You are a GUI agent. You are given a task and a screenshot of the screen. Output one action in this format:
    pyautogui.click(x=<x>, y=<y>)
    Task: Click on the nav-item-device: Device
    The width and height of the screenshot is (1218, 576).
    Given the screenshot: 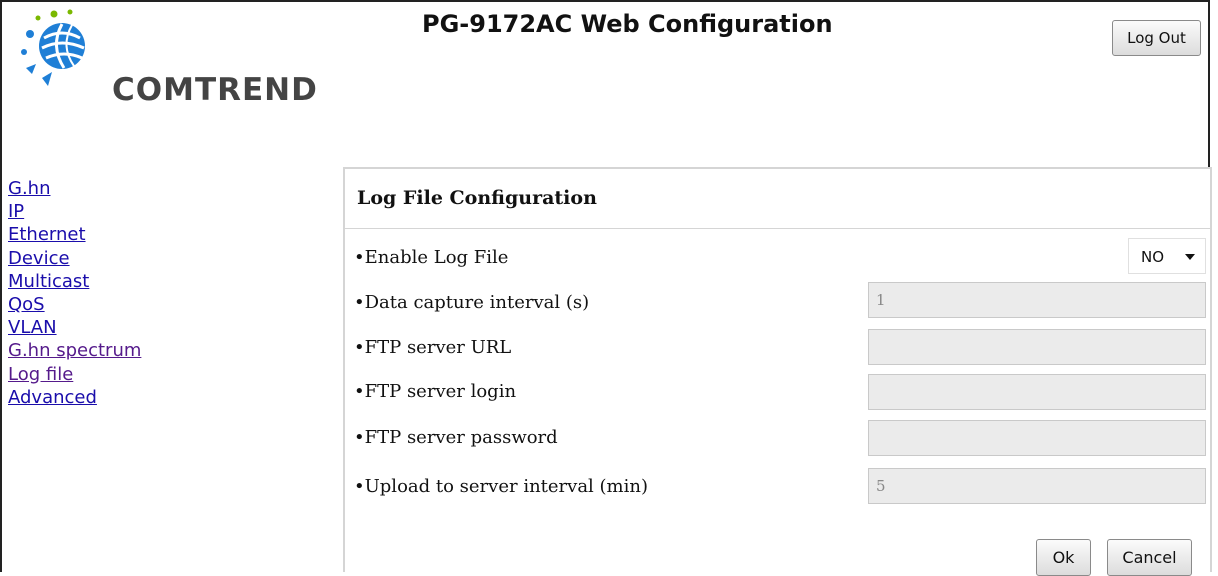 What is the action you would take?
    pyautogui.click(x=74, y=258)
    